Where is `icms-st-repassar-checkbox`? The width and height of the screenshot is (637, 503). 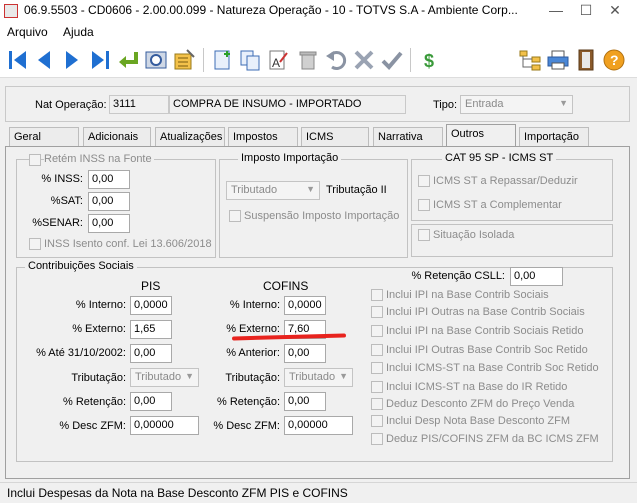
icms-st-repassar-checkbox is located at coordinates (424, 181).